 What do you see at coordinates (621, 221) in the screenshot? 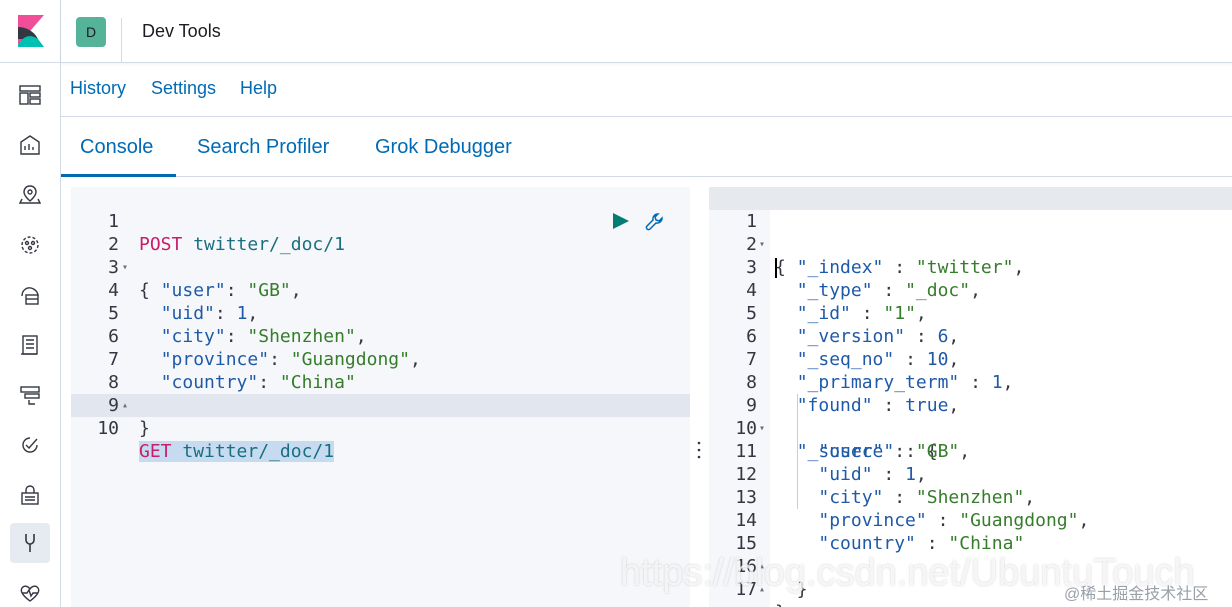
I see `play-icon` at bounding box center [621, 221].